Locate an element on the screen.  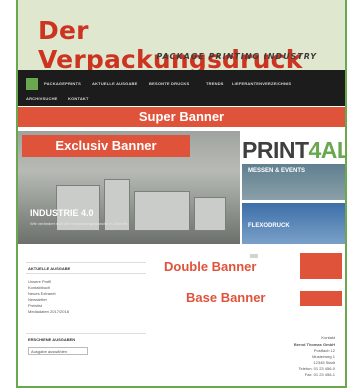
home-icon is located at coordinates (32, 84).